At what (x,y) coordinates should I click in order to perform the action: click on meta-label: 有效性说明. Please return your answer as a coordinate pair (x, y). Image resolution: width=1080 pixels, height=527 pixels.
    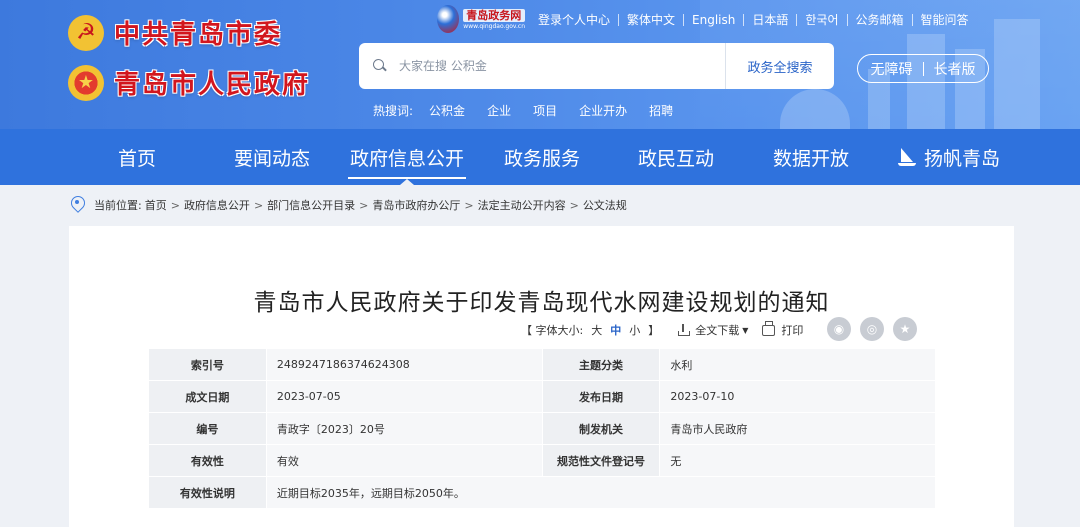
    Looking at the image, I should click on (207, 492).